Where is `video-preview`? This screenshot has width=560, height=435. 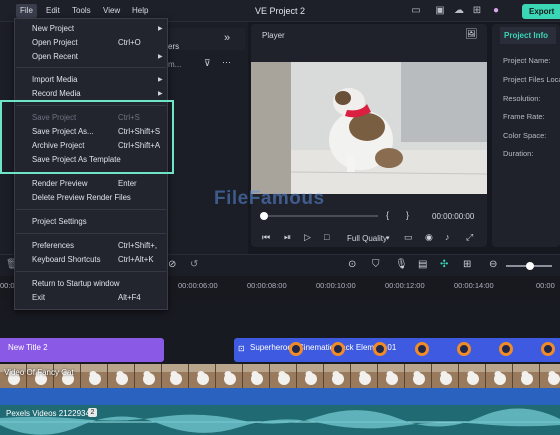 video-preview is located at coordinates (369, 128).